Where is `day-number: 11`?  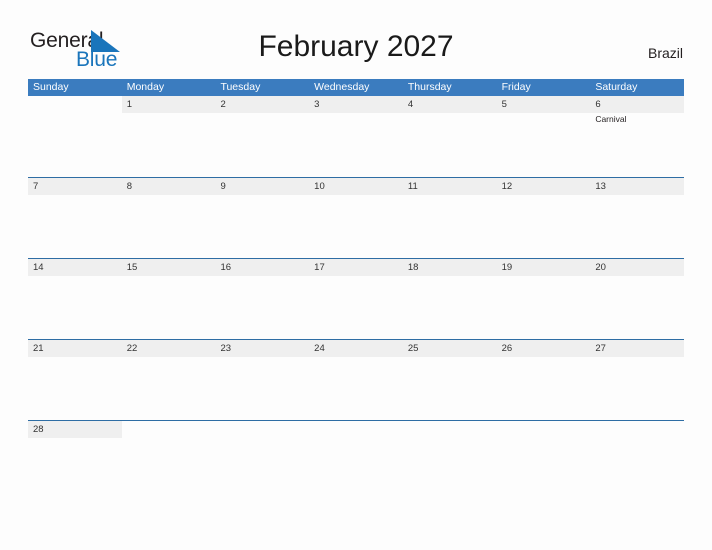 day-number: 11 is located at coordinates (412, 186).